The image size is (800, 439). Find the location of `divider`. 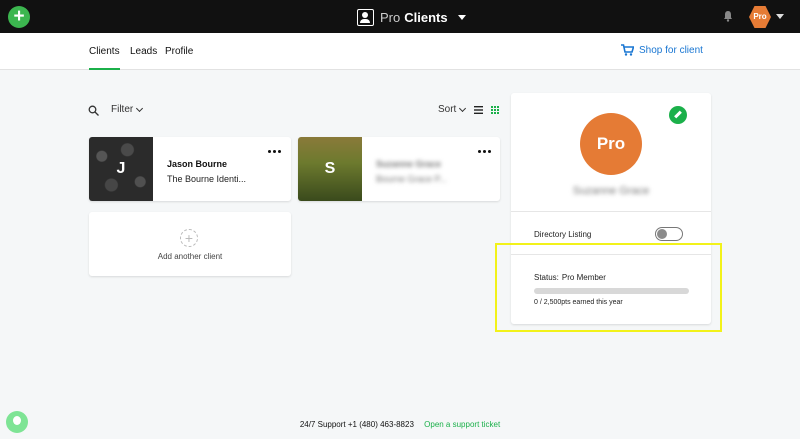

divider is located at coordinates (611, 211).